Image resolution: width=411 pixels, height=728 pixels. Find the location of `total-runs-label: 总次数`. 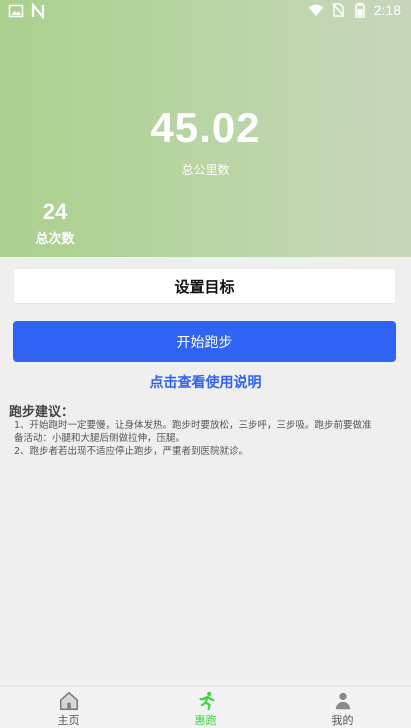

total-runs-label: 总次数 is located at coordinates (55, 239).